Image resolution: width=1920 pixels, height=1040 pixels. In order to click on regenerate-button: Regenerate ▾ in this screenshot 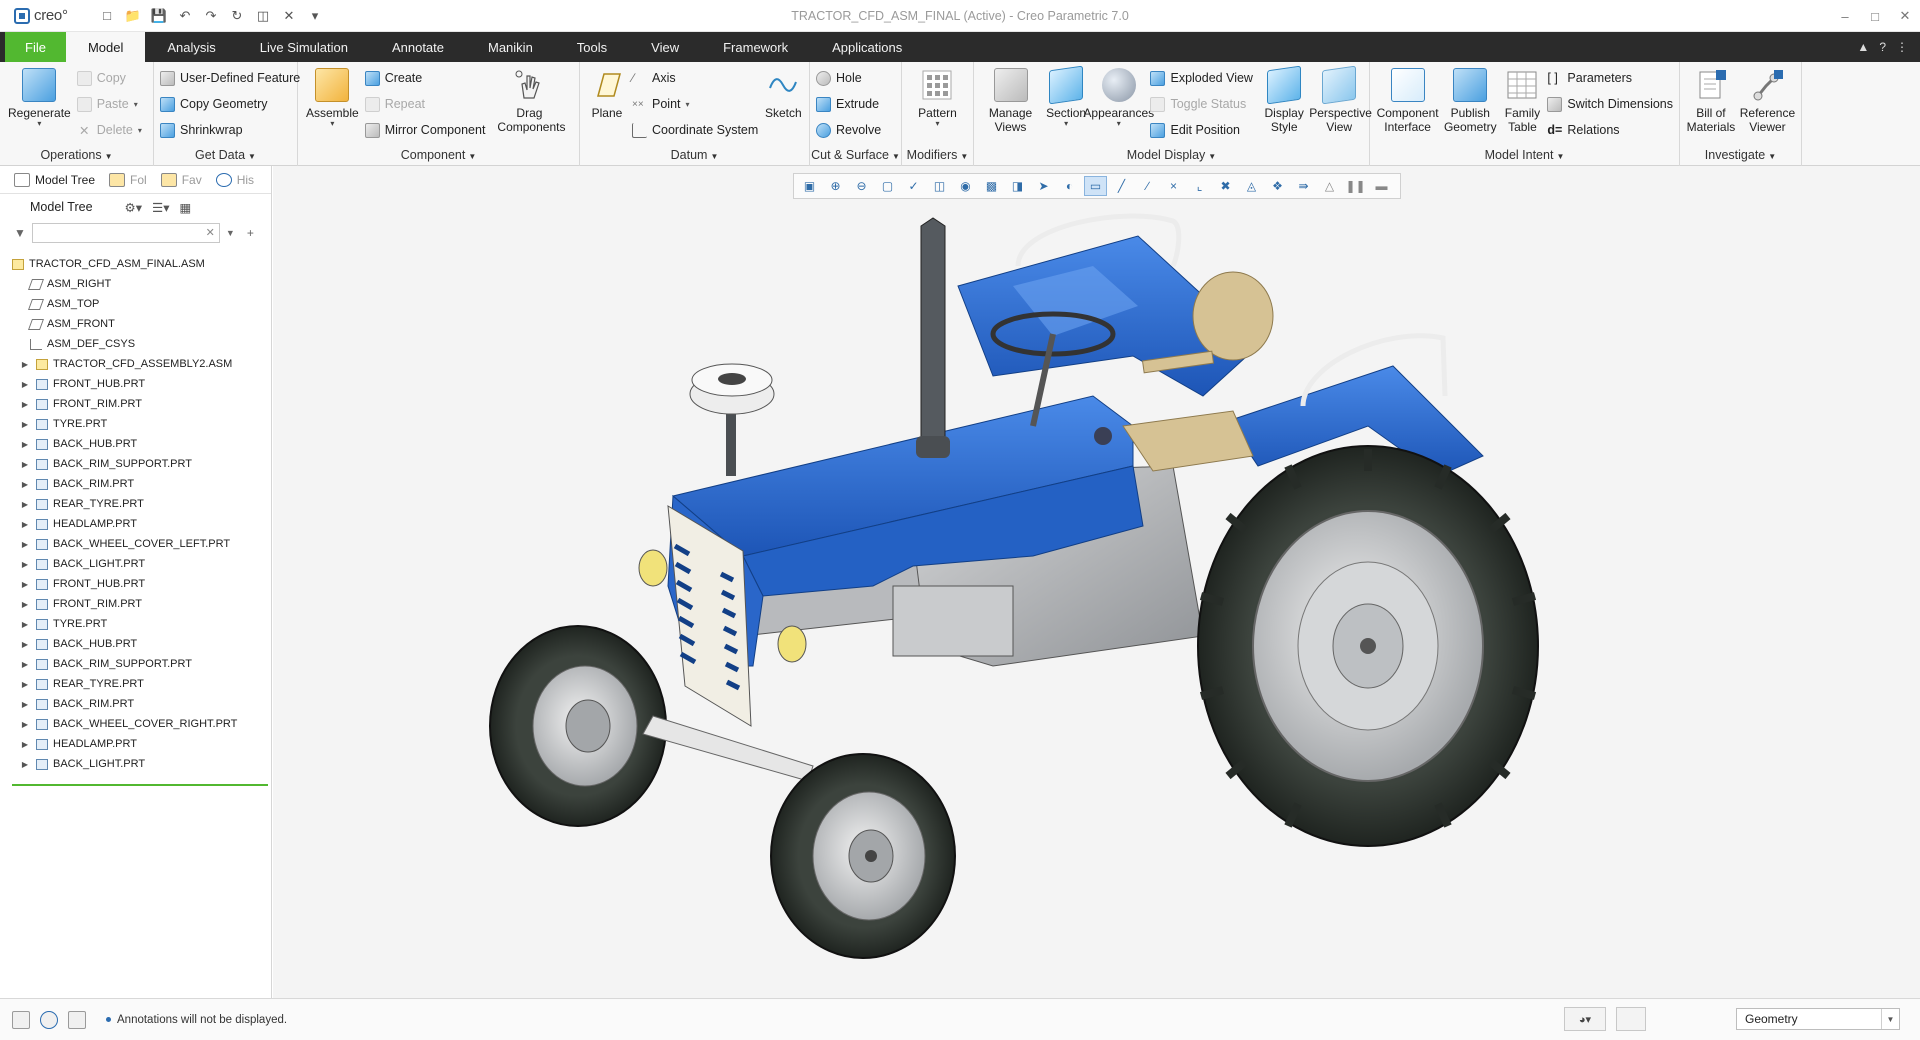, I will do `click(39, 97)`.